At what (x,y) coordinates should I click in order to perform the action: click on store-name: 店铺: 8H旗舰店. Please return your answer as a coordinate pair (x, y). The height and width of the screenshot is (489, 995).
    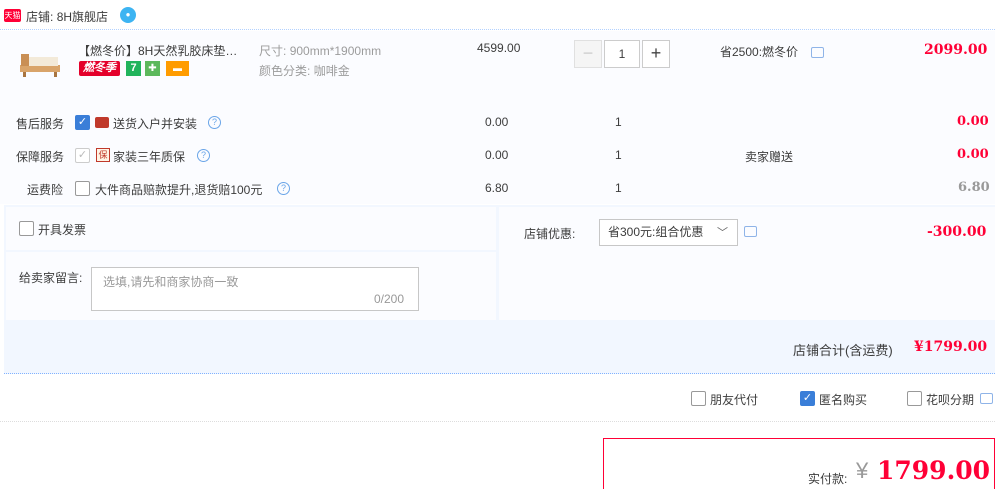
    Looking at the image, I should click on (67, 16).